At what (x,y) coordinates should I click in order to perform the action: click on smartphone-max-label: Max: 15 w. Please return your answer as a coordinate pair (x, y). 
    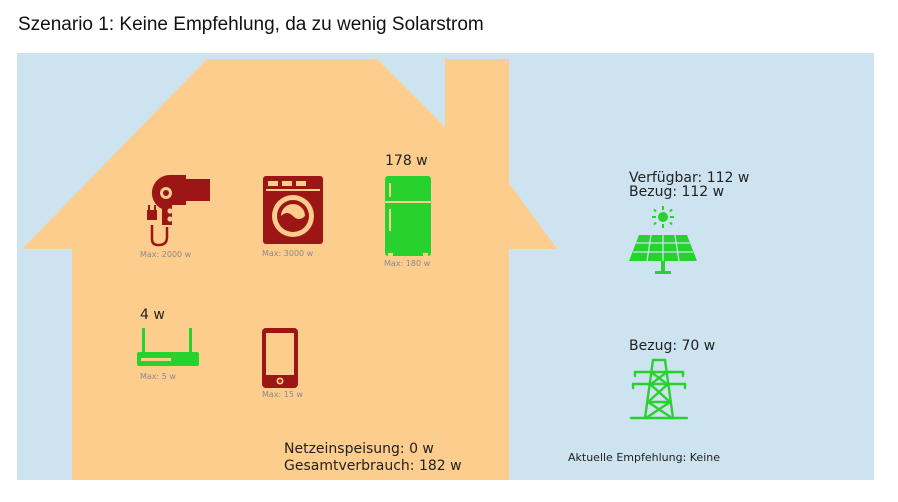
    Looking at the image, I should click on (283, 394).